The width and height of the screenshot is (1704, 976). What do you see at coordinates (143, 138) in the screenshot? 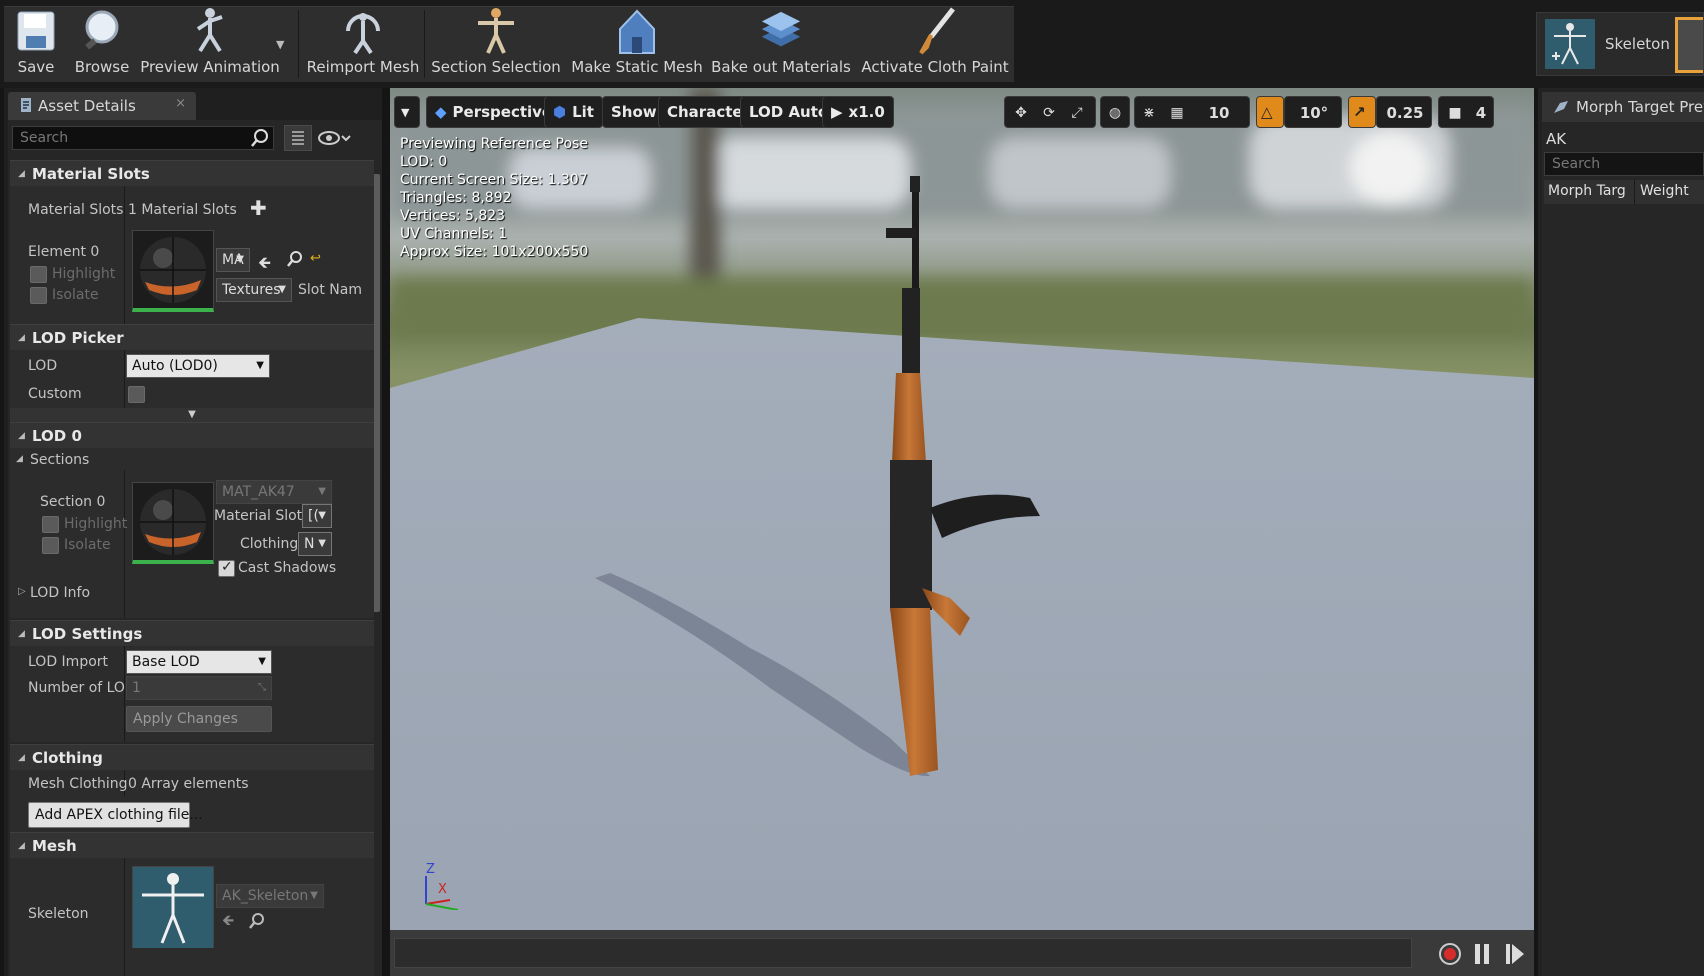
I see `details-search-input: Search` at bounding box center [143, 138].